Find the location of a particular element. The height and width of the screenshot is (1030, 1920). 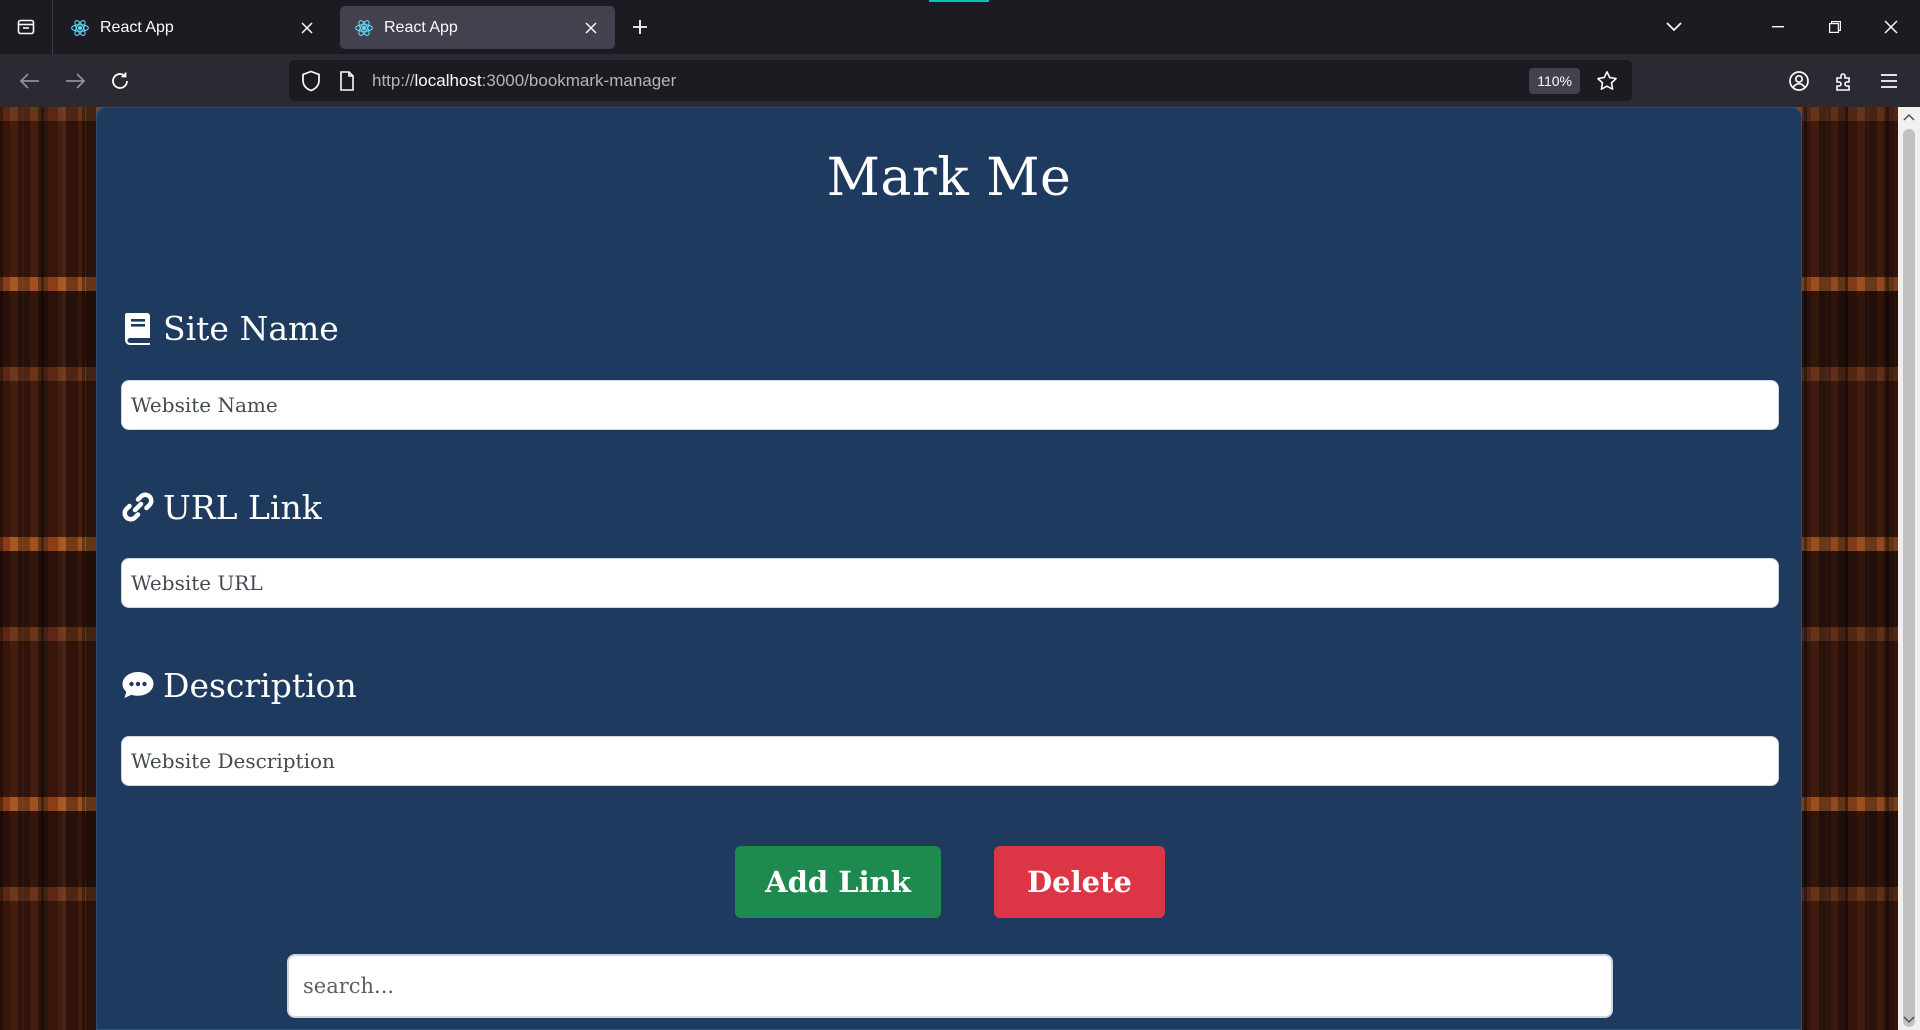

account-icon is located at coordinates (1799, 81).